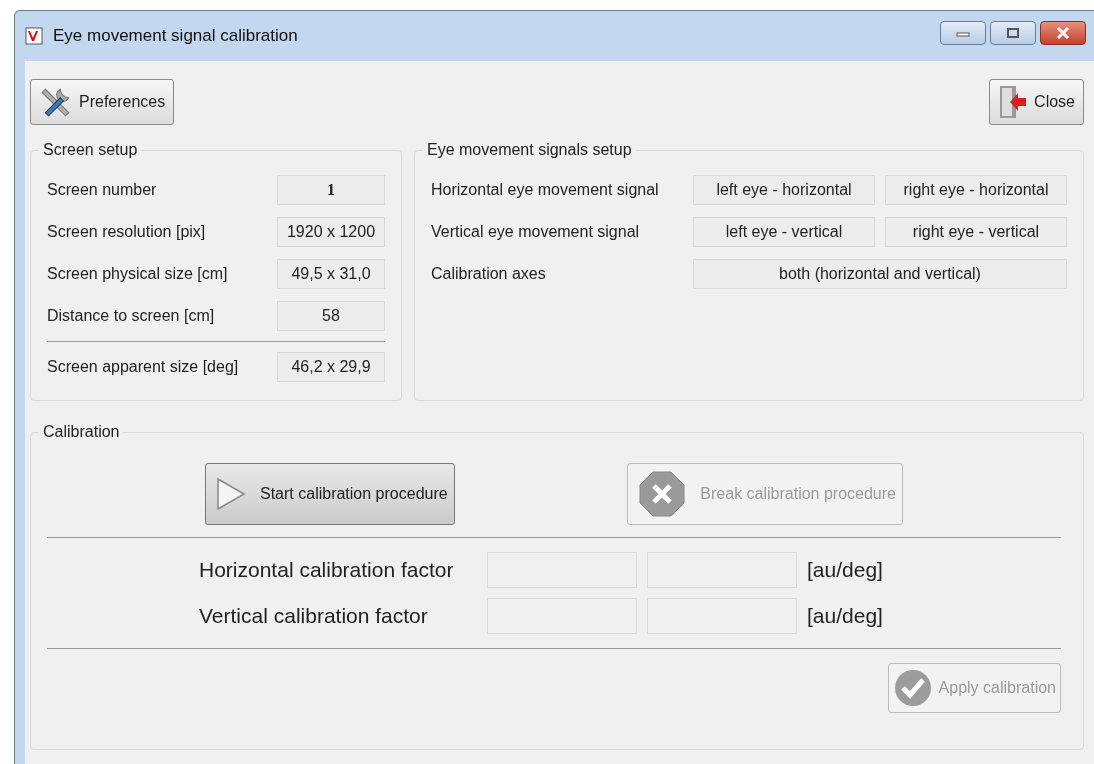  I want to click on field-label: Screen physical size [cm], so click(137, 274).